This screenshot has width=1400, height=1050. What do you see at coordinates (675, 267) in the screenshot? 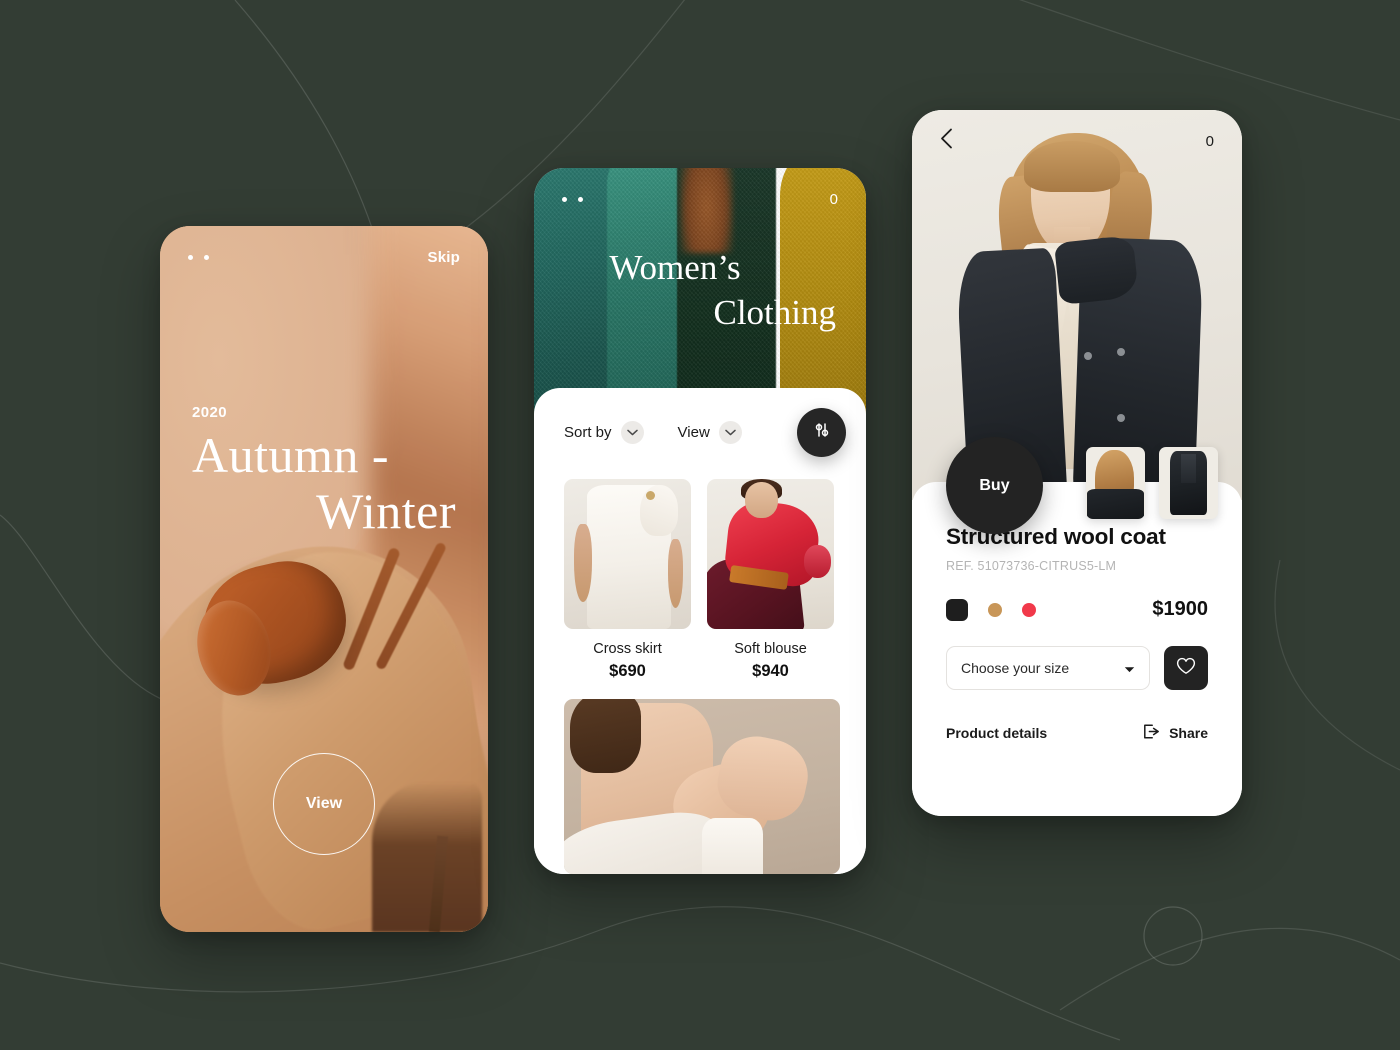
I see `catalog-title-line1: Women’s` at bounding box center [675, 267].